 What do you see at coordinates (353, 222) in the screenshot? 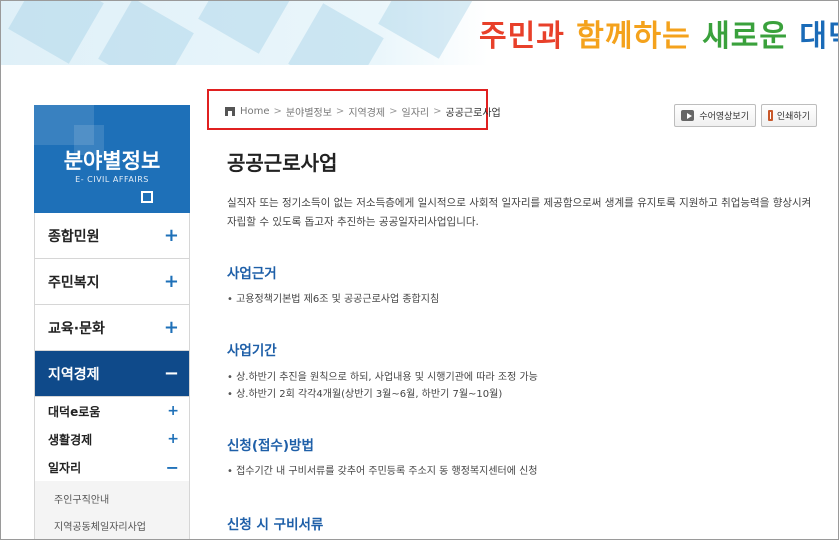
I see `intro-line: 자립할 수 있도록 돕고자 추진하는 공공일자리사업입니다.` at bounding box center [353, 222].